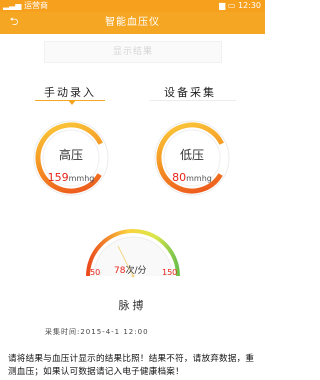 The height and width of the screenshot is (380, 320). Describe the element at coordinates (193, 100) in the screenshot. I see `tab-divider` at that location.